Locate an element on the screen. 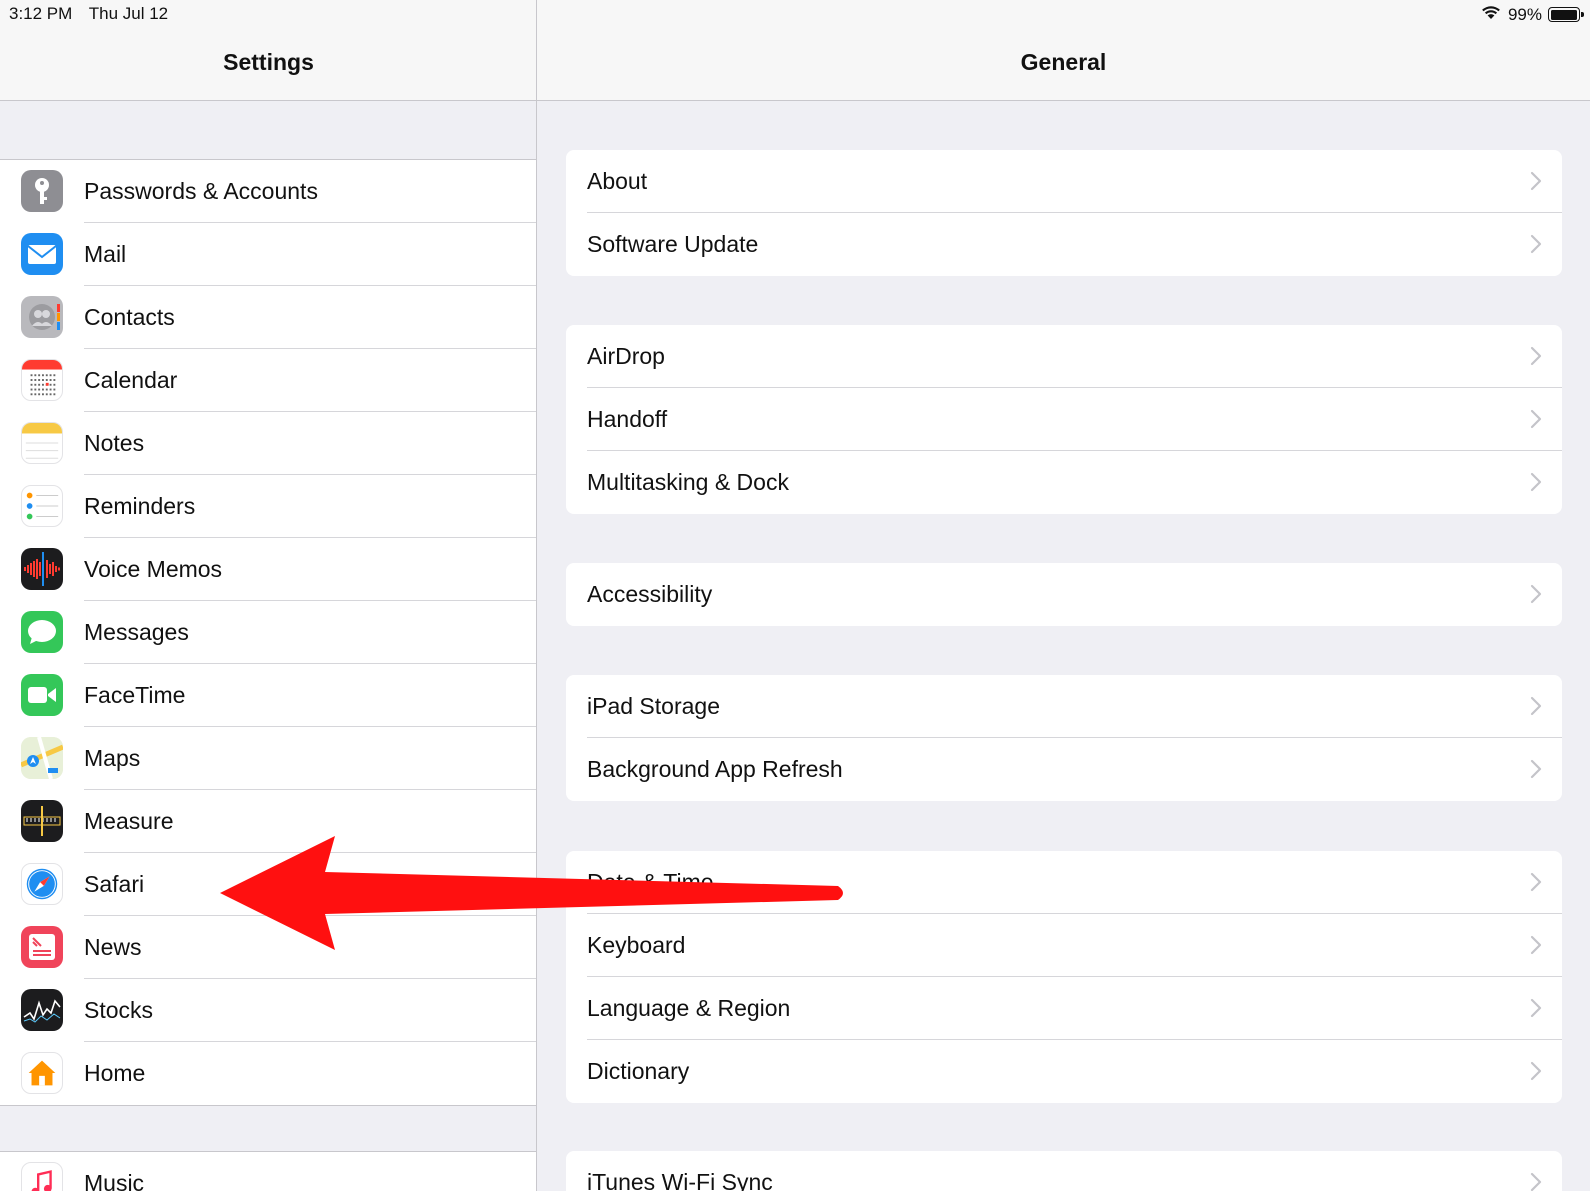  row-label: Language & Region is located at coordinates (689, 1008).